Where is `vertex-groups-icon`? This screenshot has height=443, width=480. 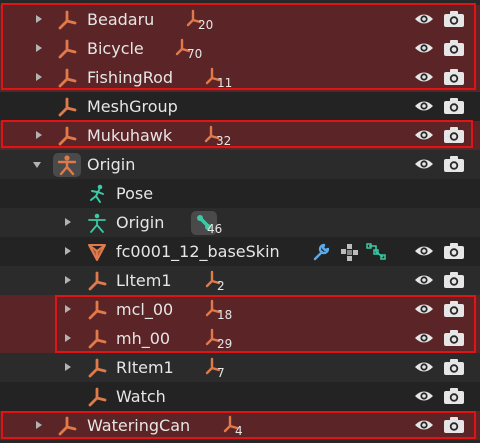 vertex-groups-icon is located at coordinates (349, 252).